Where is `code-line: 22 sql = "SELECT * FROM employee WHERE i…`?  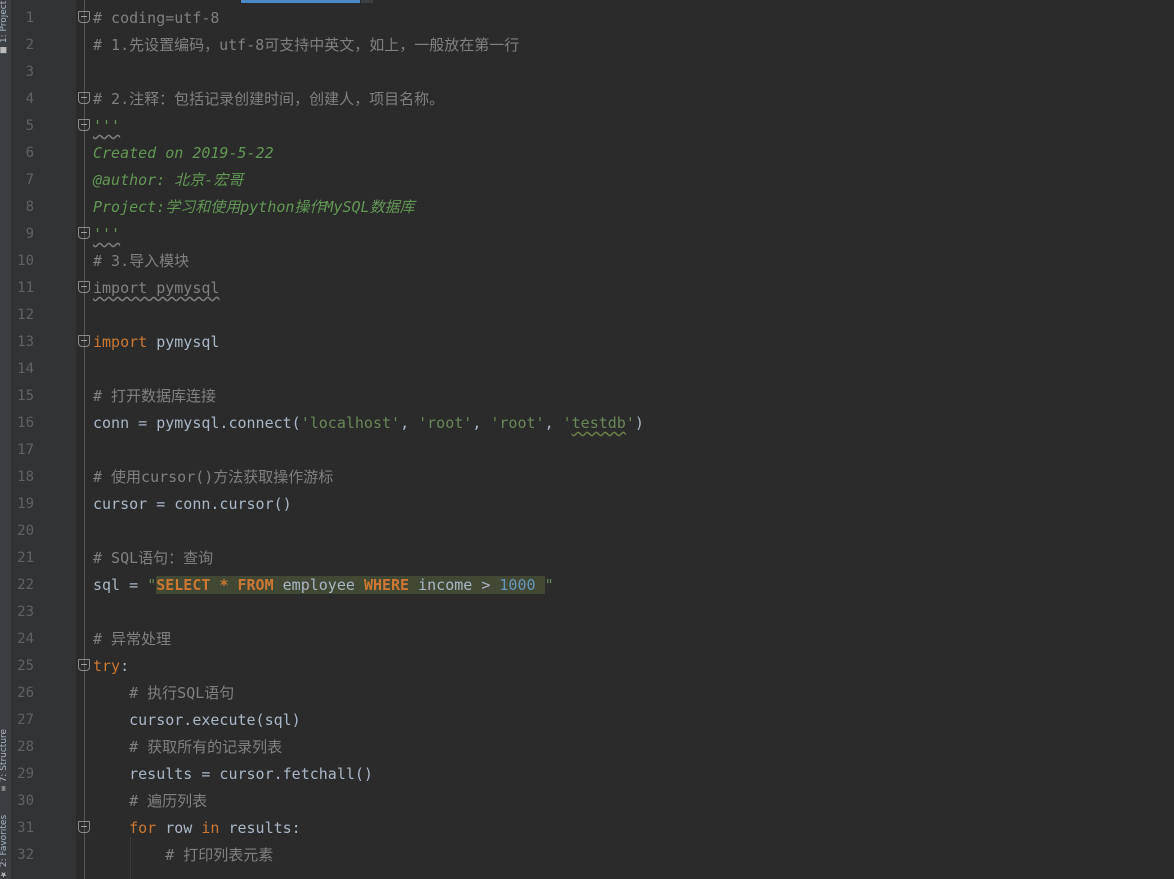 code-line: 22 sql = "SELECT * FROM employee WHERE i… is located at coordinates (593, 585).